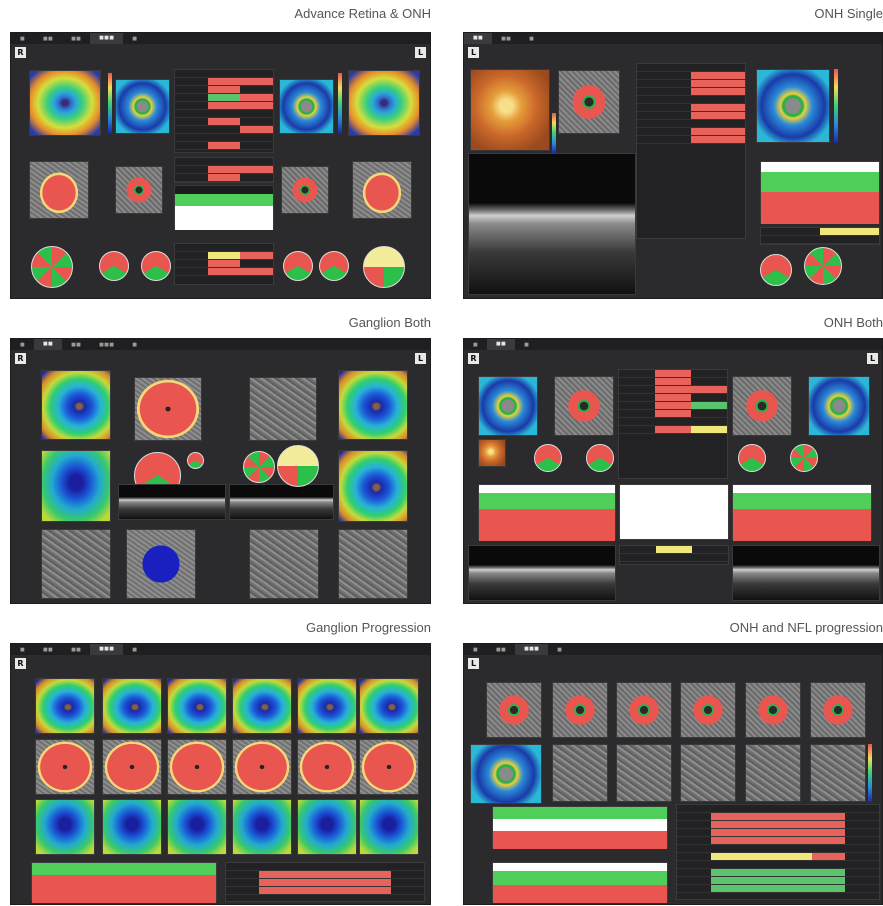 The height and width of the screenshot is (906, 883). I want to click on gcl-significance-left, so click(283, 409).